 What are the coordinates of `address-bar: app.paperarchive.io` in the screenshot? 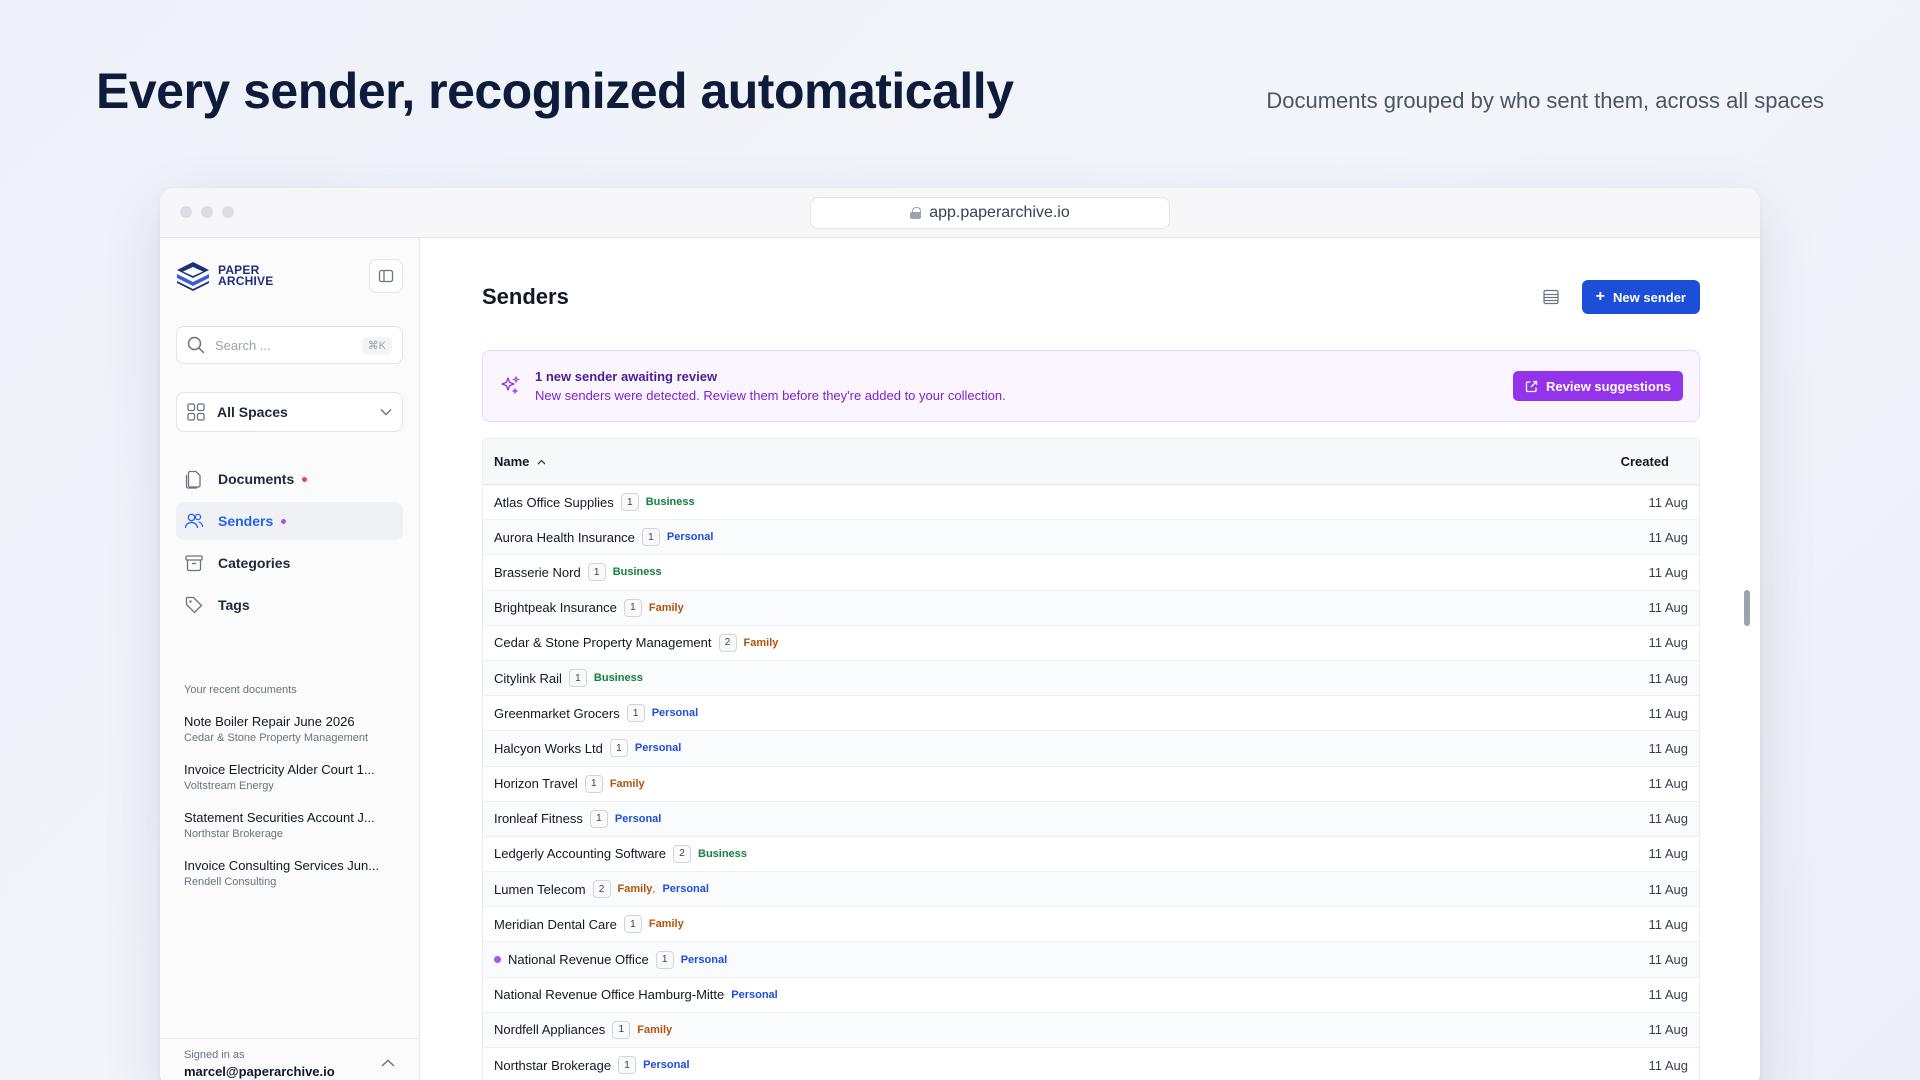 It's located at (990, 213).